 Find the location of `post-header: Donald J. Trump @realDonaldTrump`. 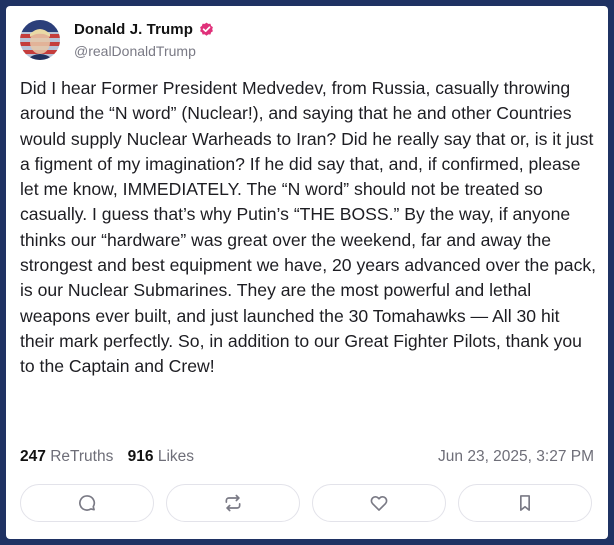

post-header: Donald J. Trump @realDonaldTrump is located at coordinates (117, 40).